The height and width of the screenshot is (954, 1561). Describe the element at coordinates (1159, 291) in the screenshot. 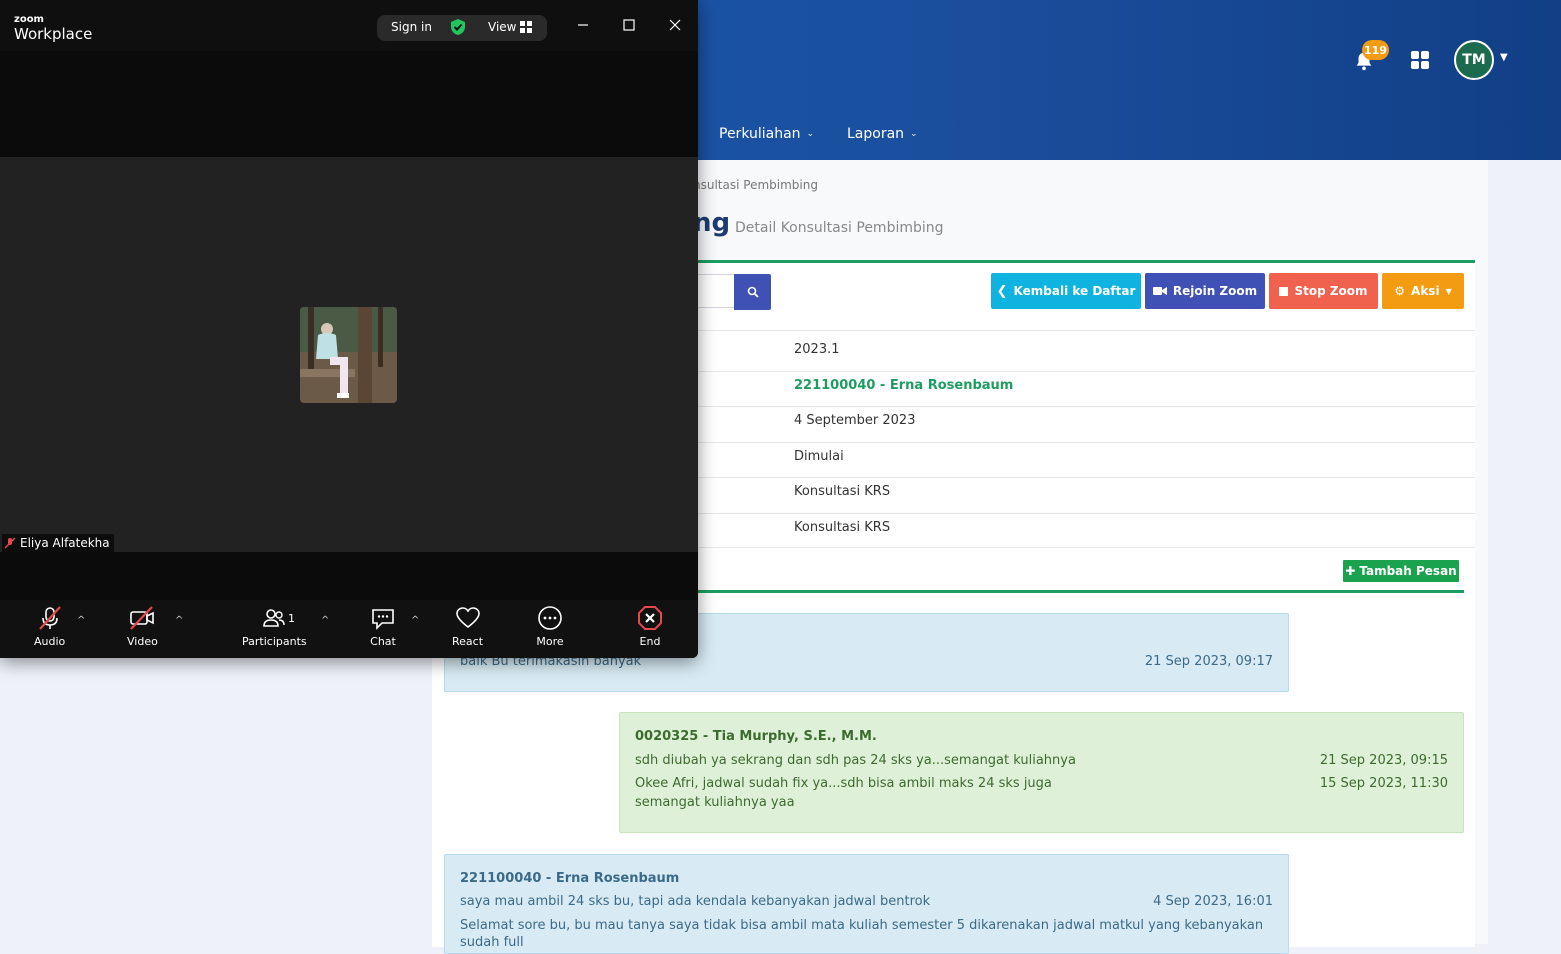

I see `video-camera-icon` at that location.